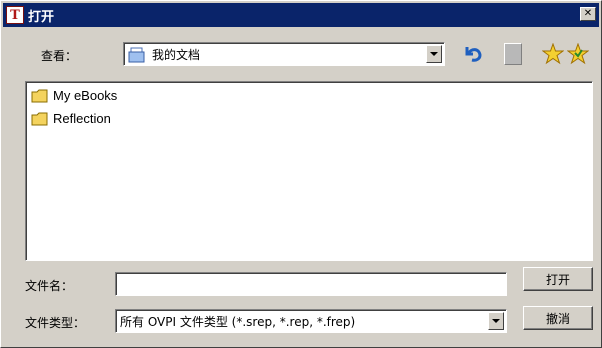 This screenshot has height=348, width=602. I want to click on my-documents-icon, so click(136, 54).